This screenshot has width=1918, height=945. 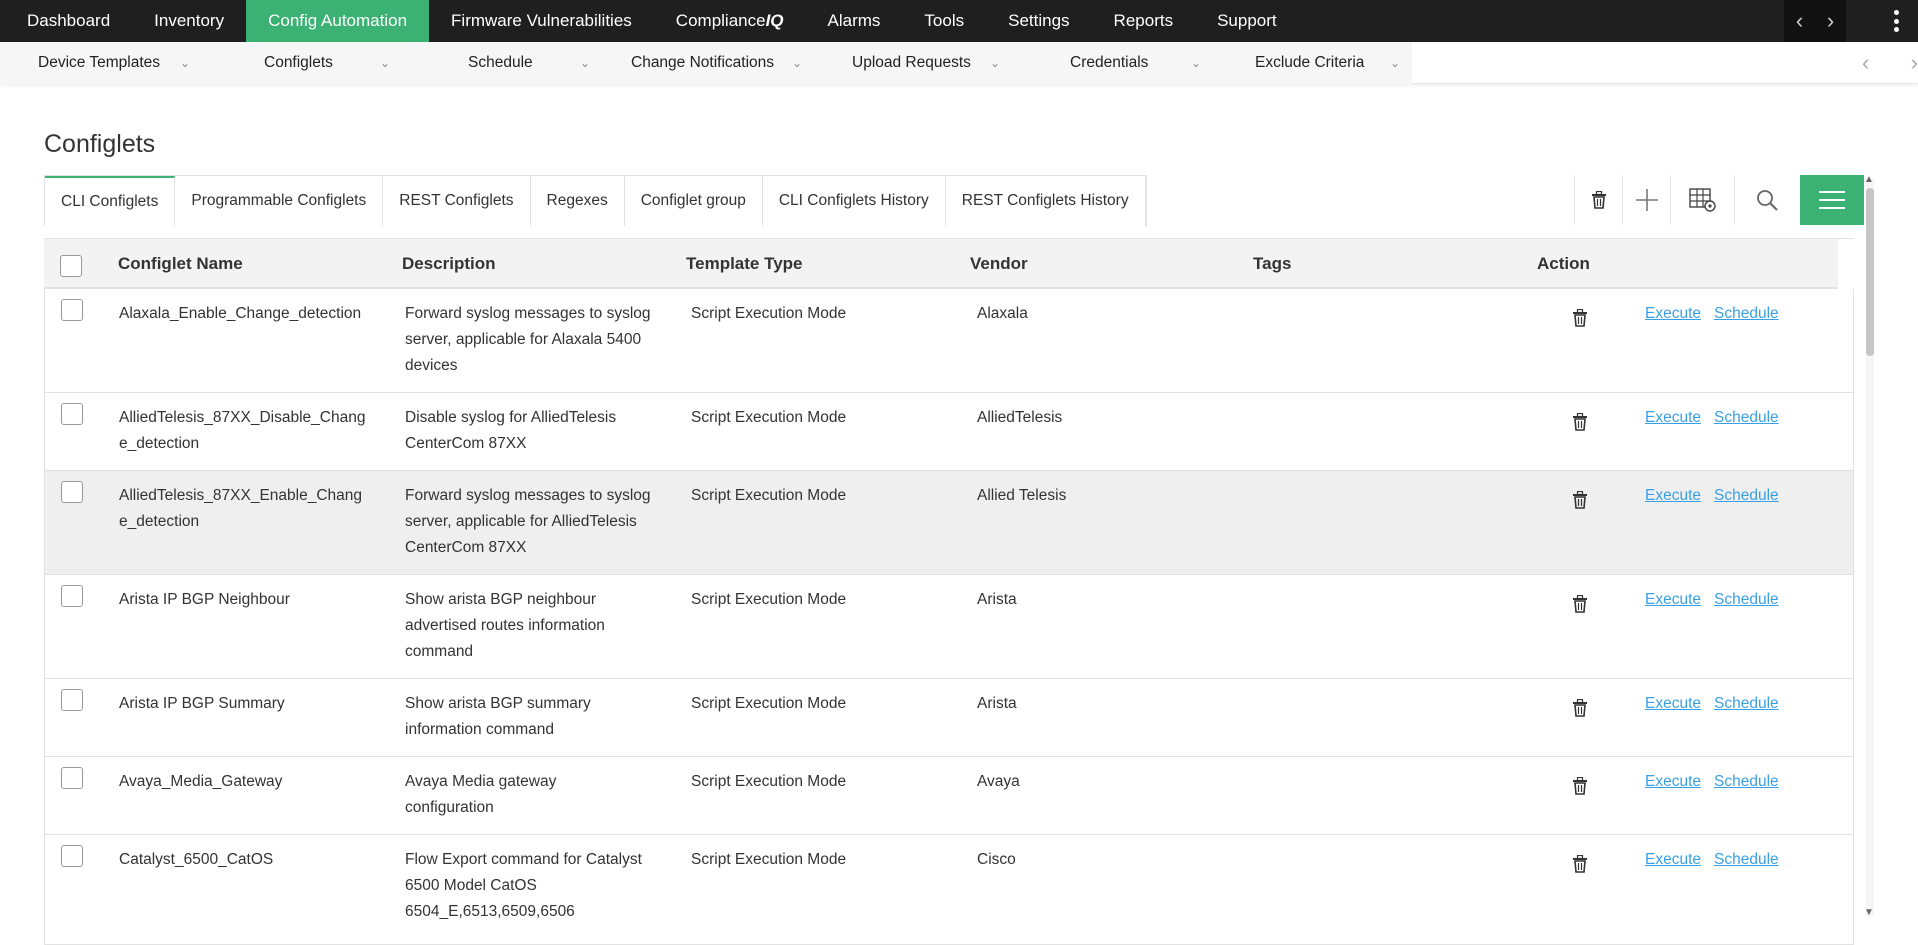 What do you see at coordinates (1046, 201) in the screenshot?
I see `tab-rest-configlets-history: REST Configlets History` at bounding box center [1046, 201].